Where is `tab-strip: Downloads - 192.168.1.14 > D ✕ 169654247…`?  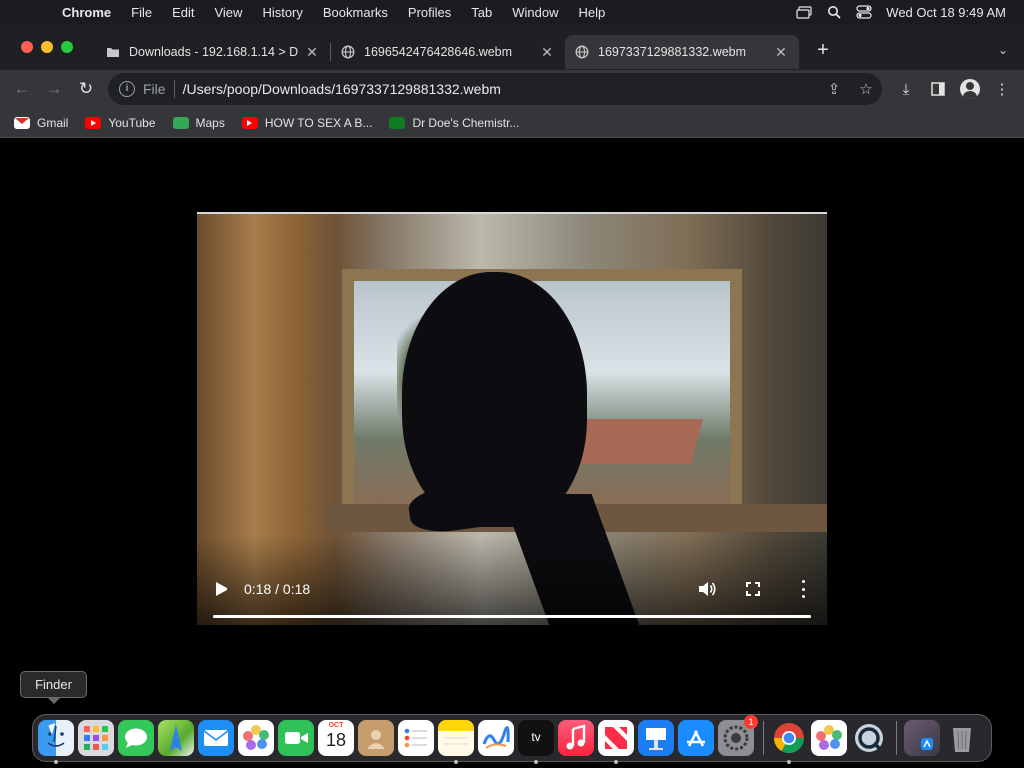 tab-strip: Downloads - 192.168.1.14 > D ✕ 169654247… is located at coordinates (512, 47).